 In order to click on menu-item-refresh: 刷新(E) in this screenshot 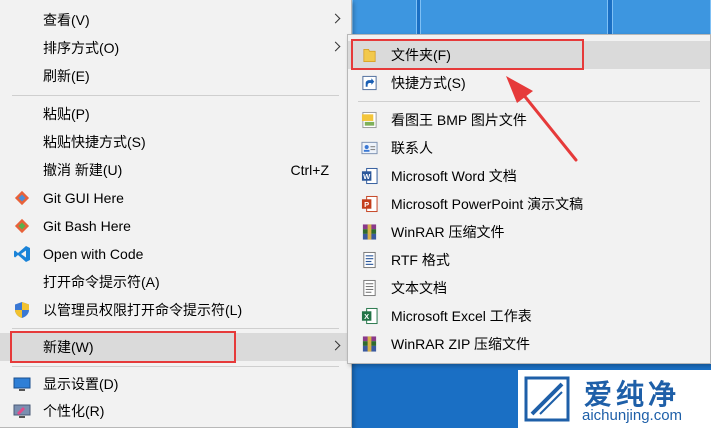, I will do `click(175, 76)`.